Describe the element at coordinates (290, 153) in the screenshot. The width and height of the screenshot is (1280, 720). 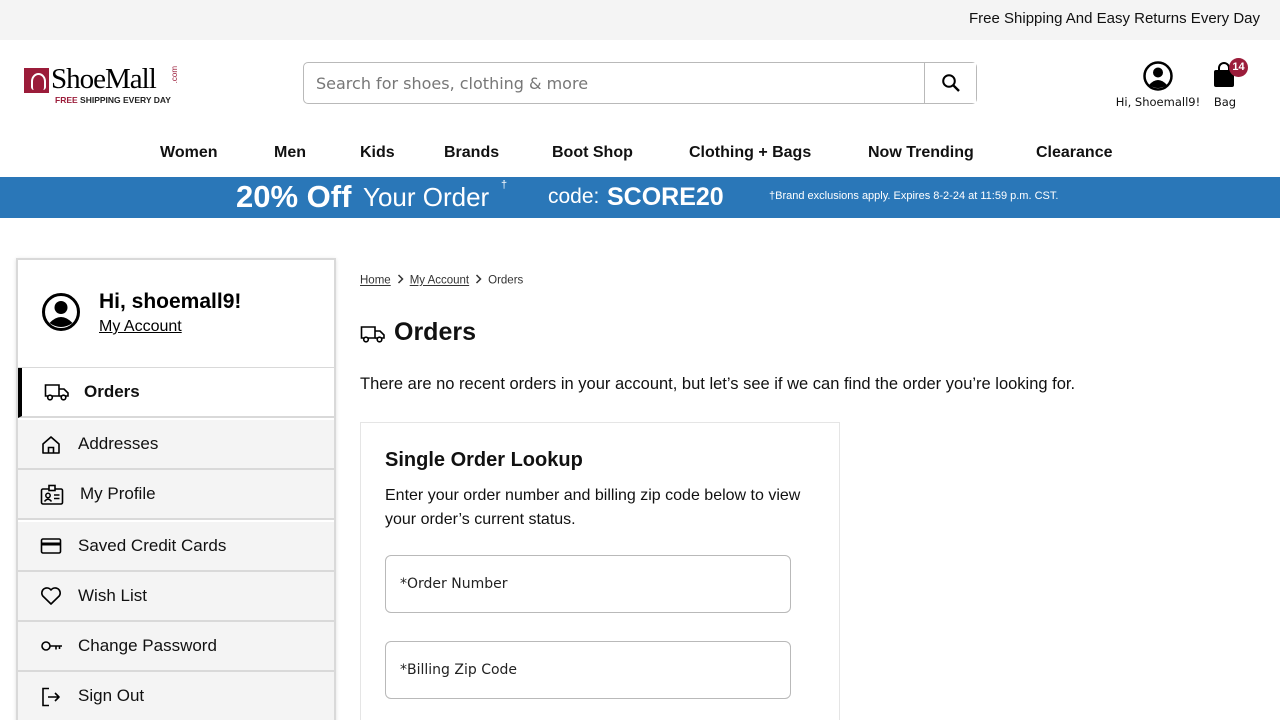
I see `nav-men: Men` at that location.